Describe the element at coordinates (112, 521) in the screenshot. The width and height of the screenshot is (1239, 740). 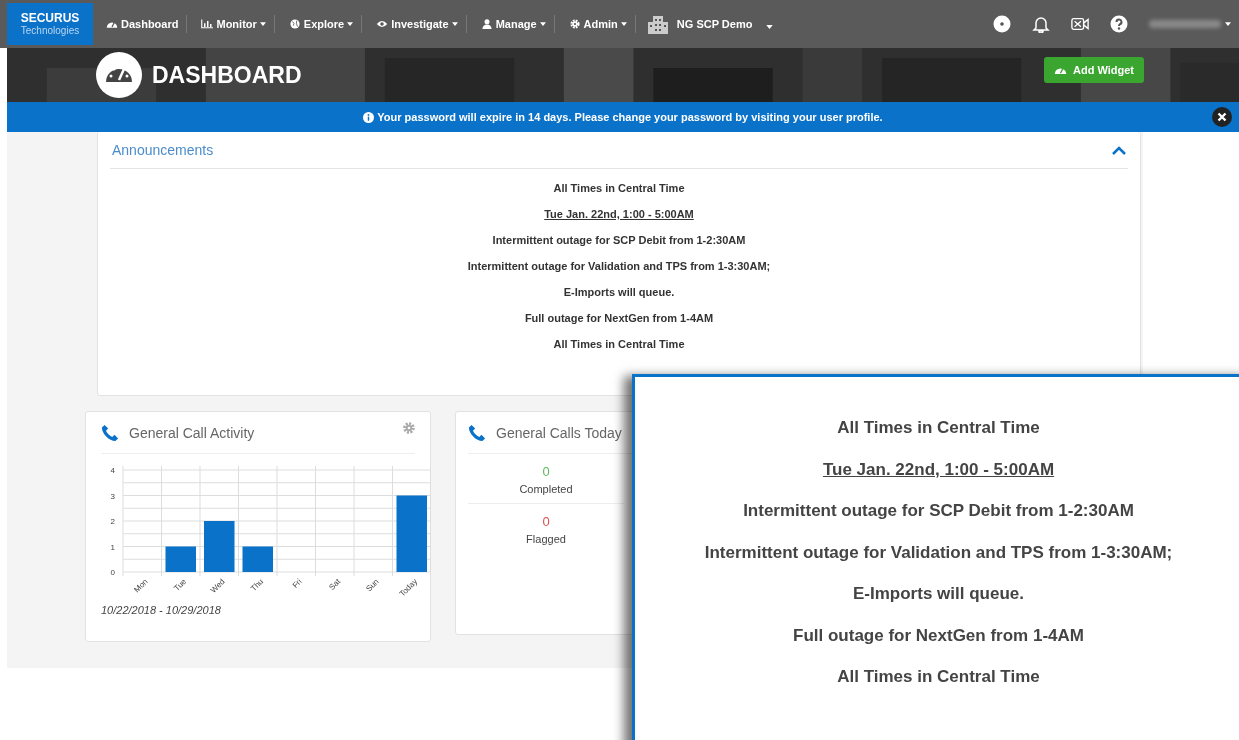
I see `axis-tick-label: 2` at that location.